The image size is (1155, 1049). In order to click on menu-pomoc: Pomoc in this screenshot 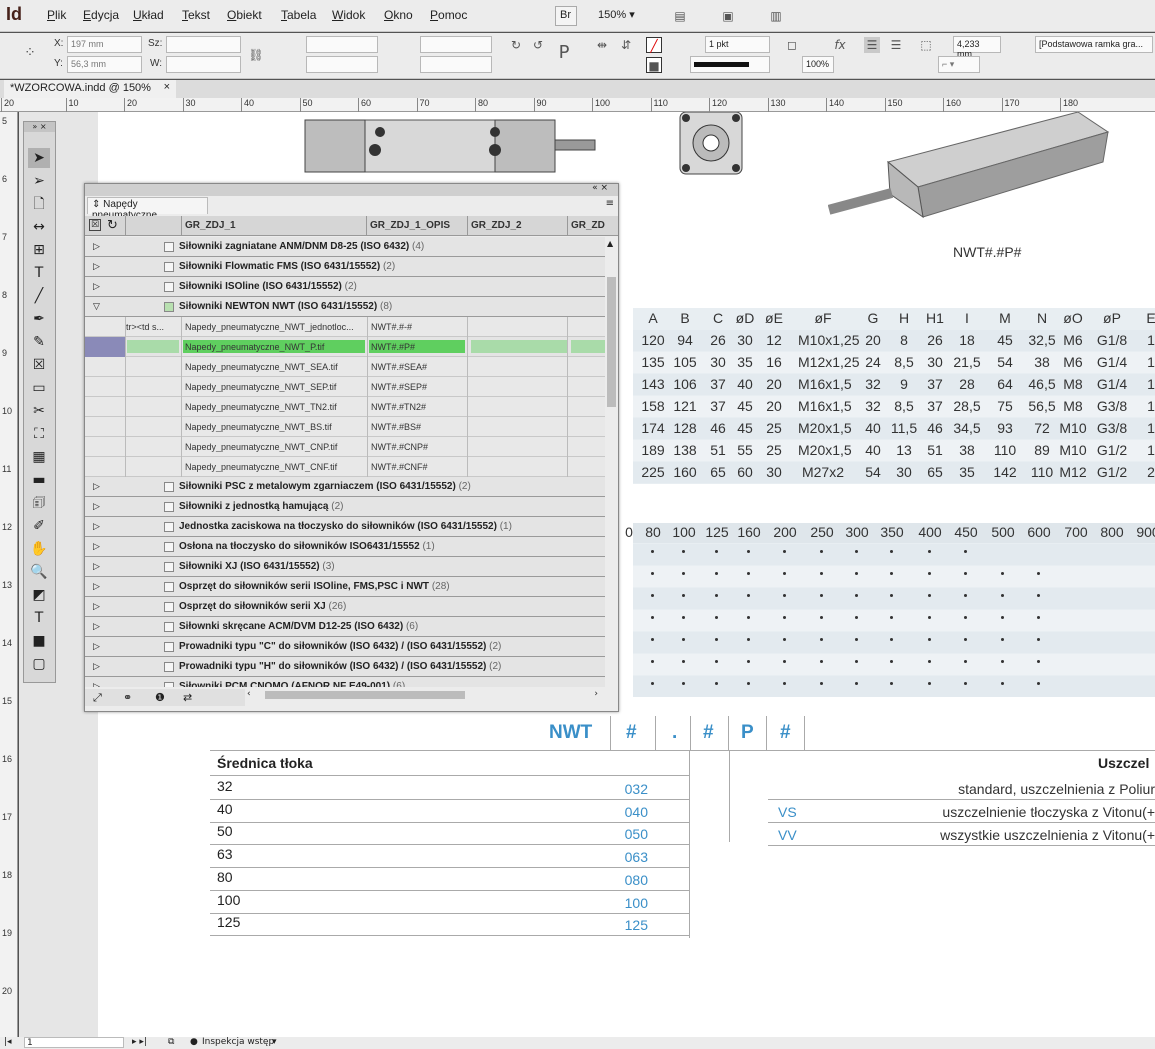, I will do `click(448, 15)`.